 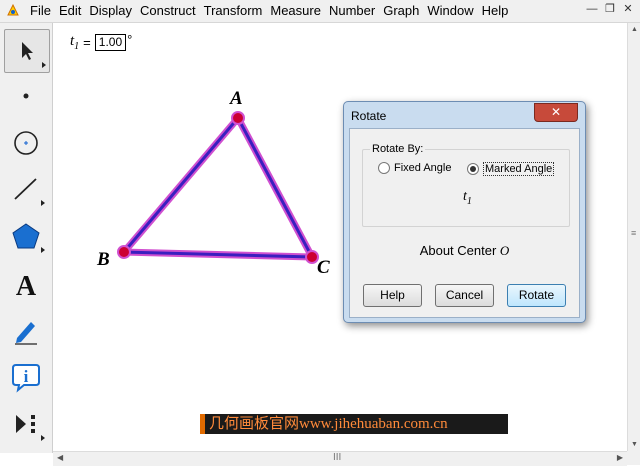 What do you see at coordinates (354, 424) in the screenshot?
I see `watermark-banner: 几何画板官网www.jihehuaban.com.cn` at bounding box center [354, 424].